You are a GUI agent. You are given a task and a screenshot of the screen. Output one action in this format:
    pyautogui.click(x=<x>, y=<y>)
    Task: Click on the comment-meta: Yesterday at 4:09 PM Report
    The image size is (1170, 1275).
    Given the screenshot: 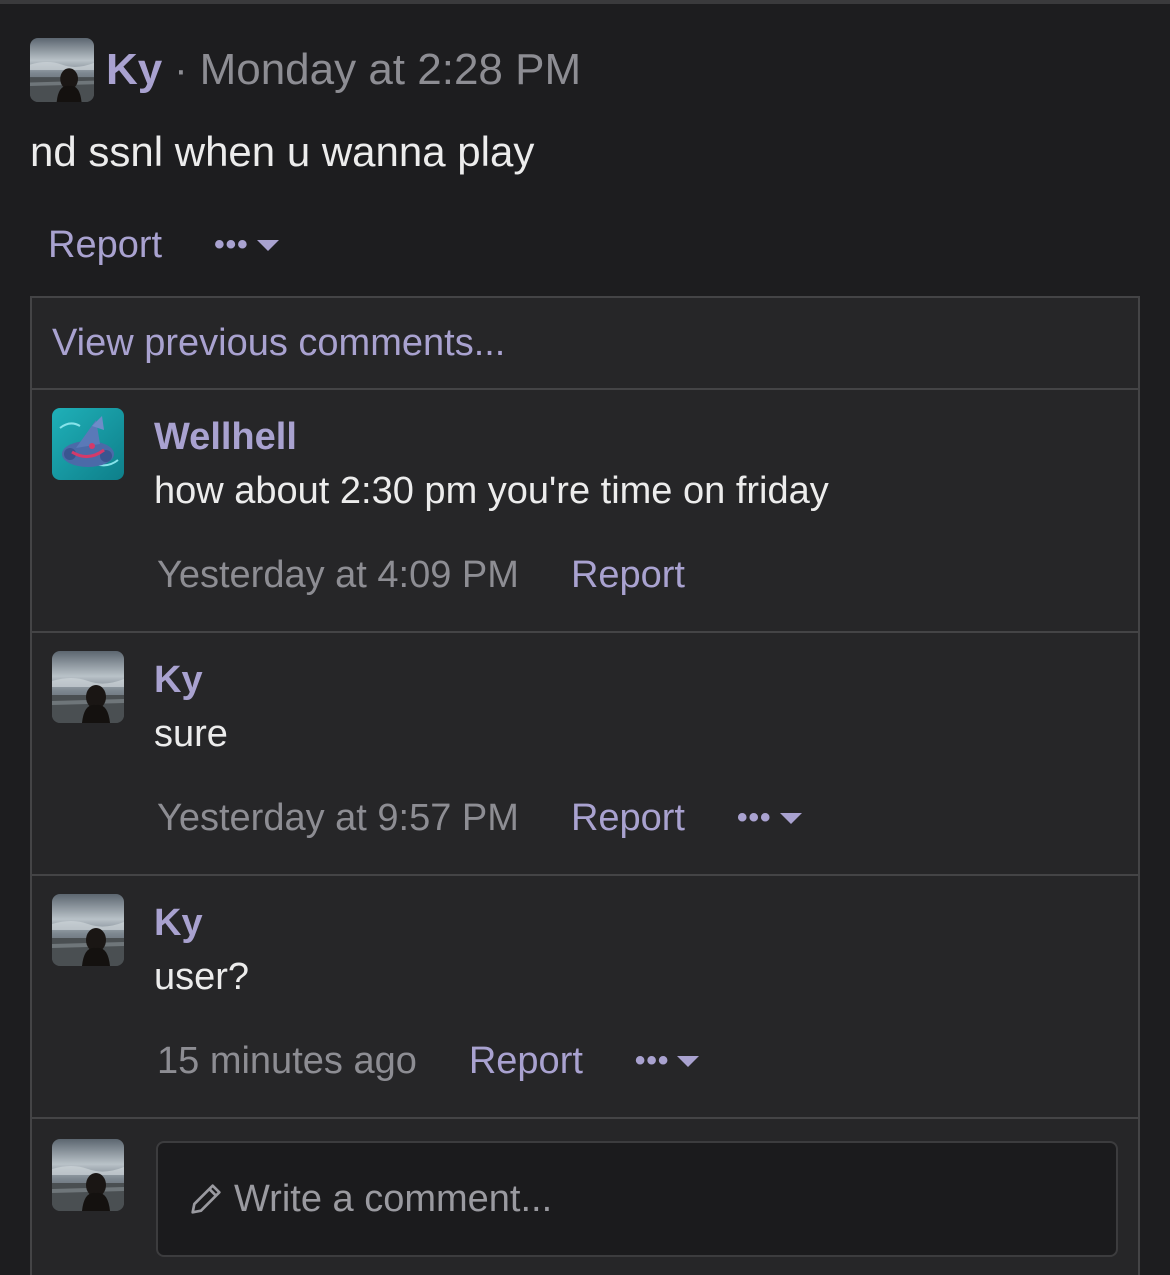 What is the action you would take?
    pyautogui.click(x=421, y=575)
    